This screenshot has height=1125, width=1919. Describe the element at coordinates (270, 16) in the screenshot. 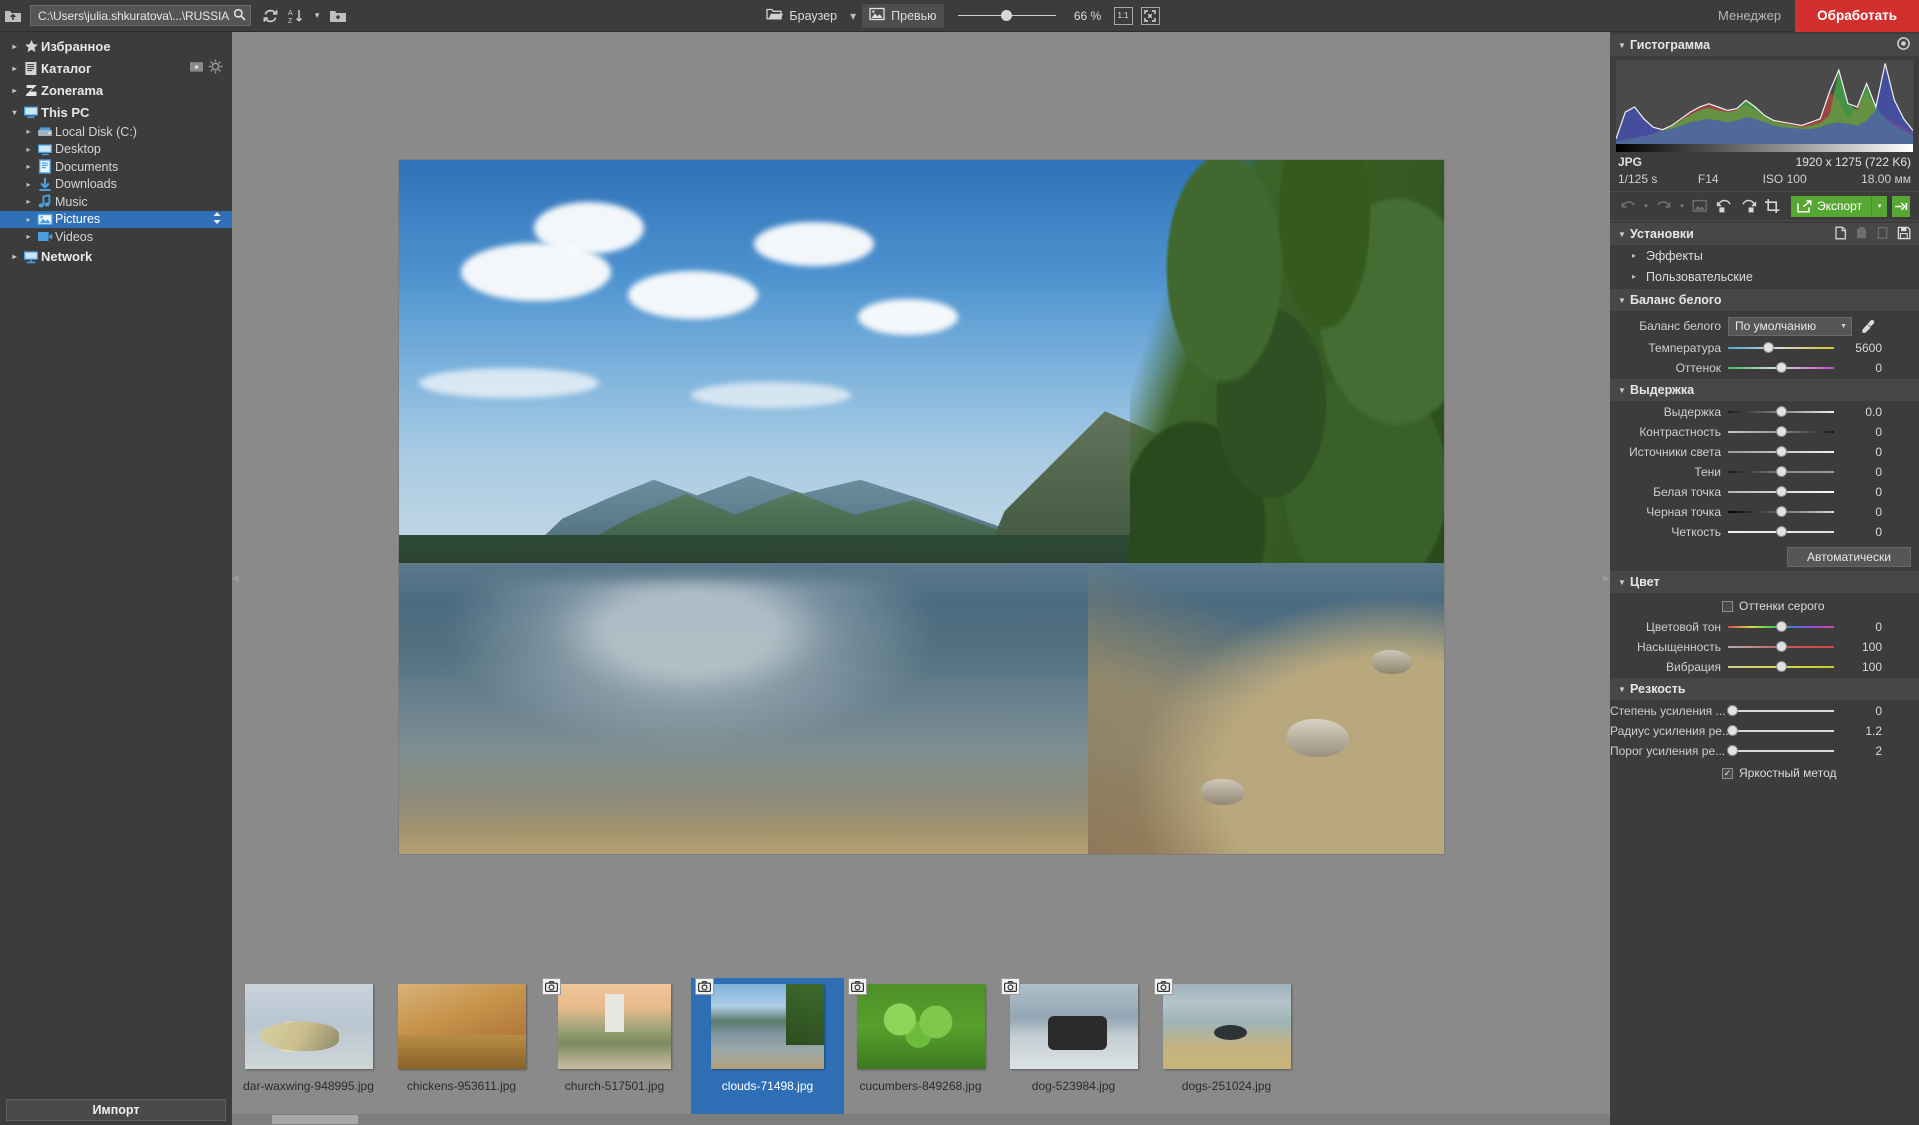

I see `refresh-icon` at that location.